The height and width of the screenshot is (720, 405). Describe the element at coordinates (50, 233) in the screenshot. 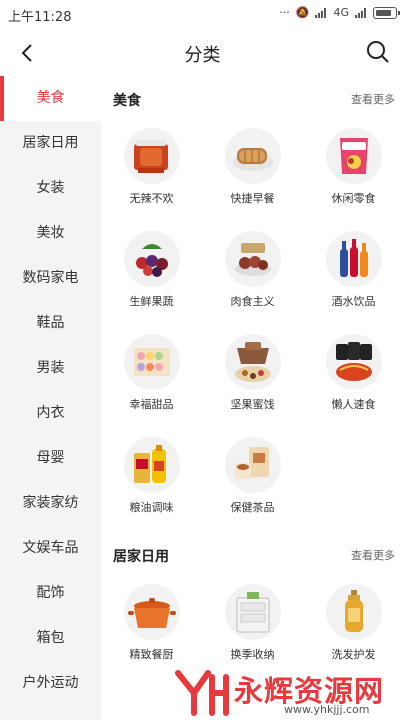

I see `sidebar-item-cosmetics: 美妆` at that location.